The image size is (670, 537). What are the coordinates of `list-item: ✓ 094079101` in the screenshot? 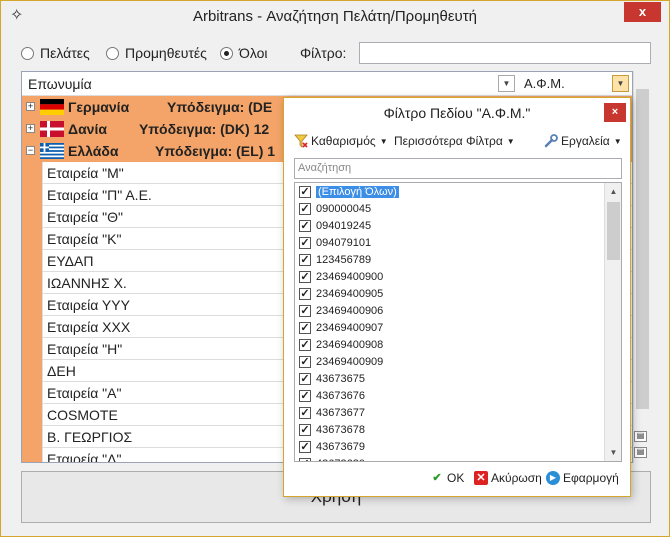 It's located at (458, 242).